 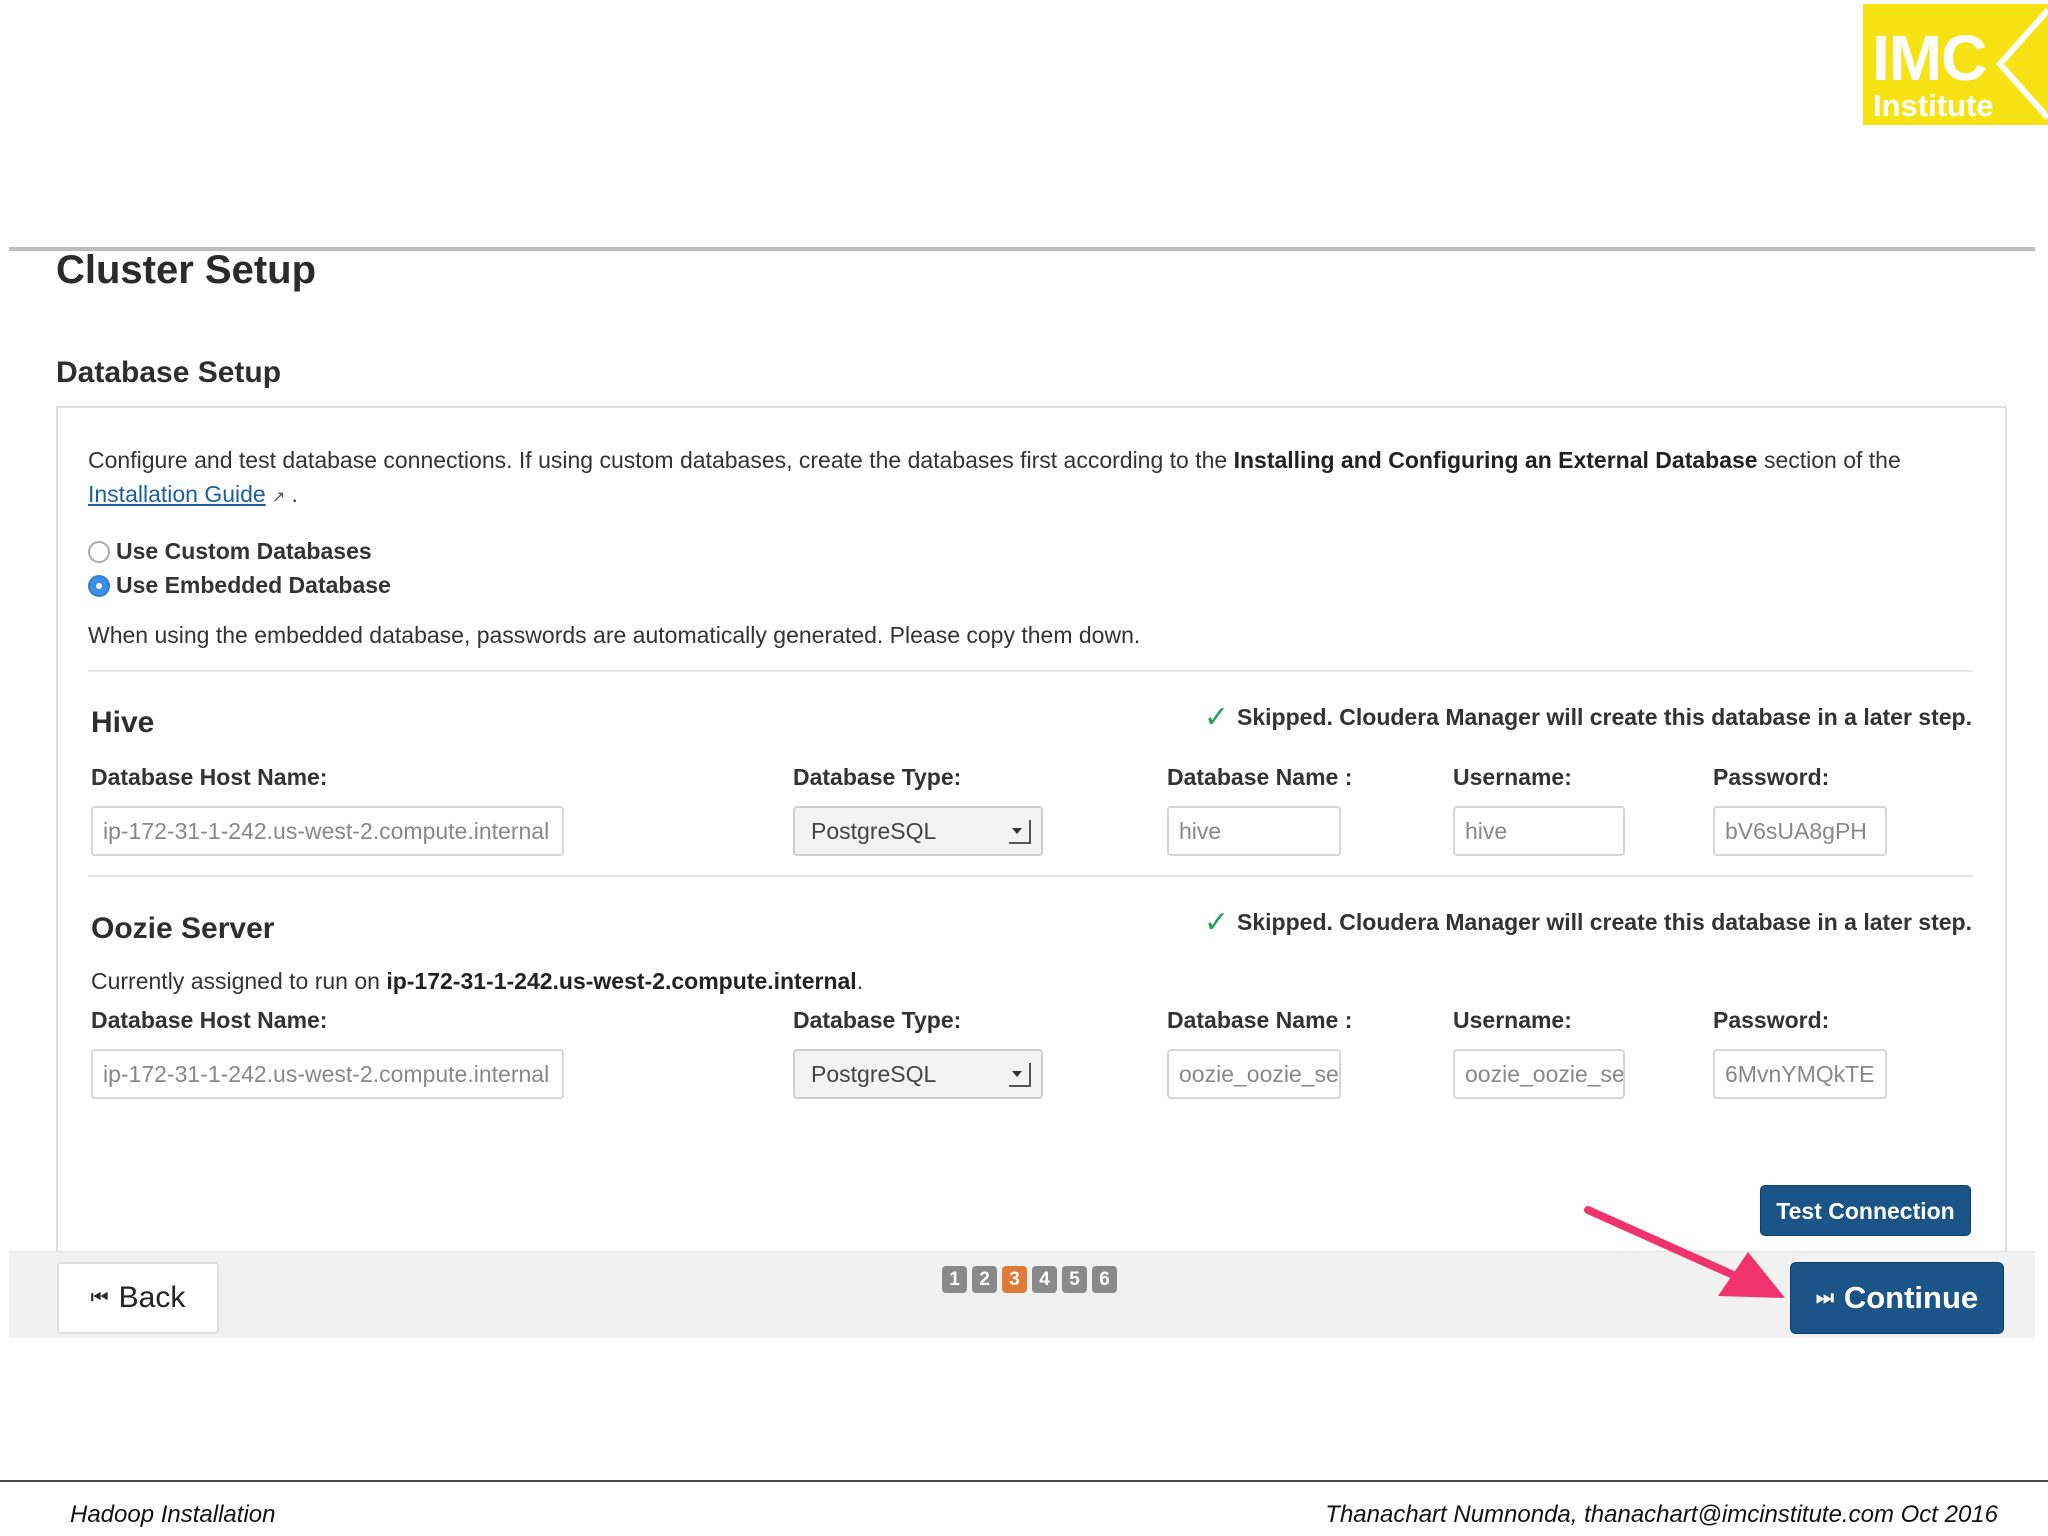 I want to click on back-button: ⏮ Back, so click(x=138, y=1298).